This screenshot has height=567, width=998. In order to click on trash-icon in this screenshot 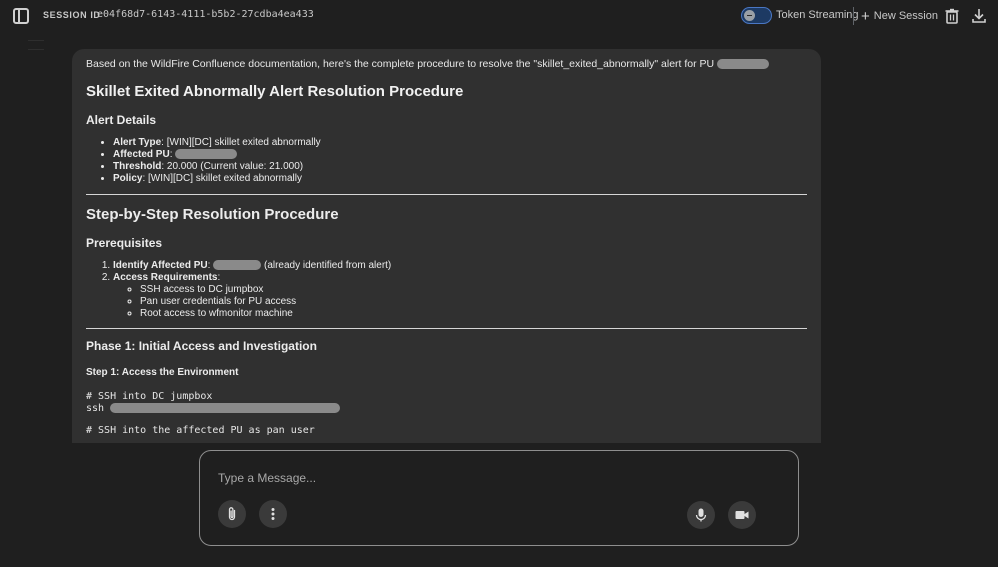, I will do `click(952, 16)`.